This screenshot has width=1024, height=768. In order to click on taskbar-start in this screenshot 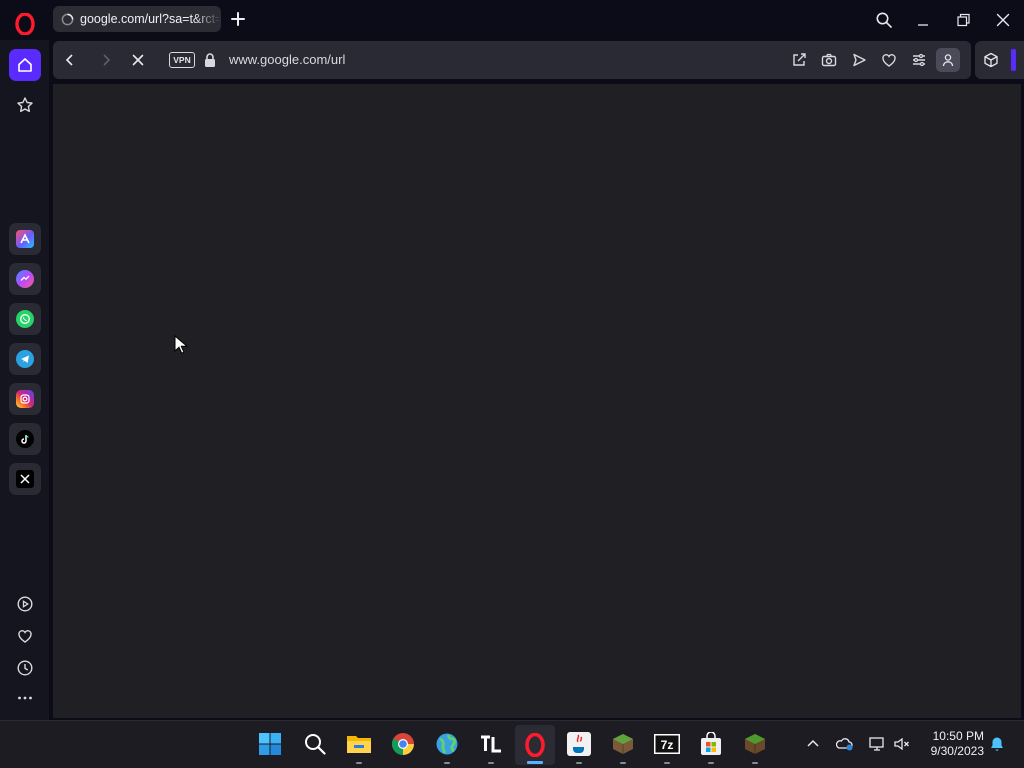, I will do `click(270, 744)`.